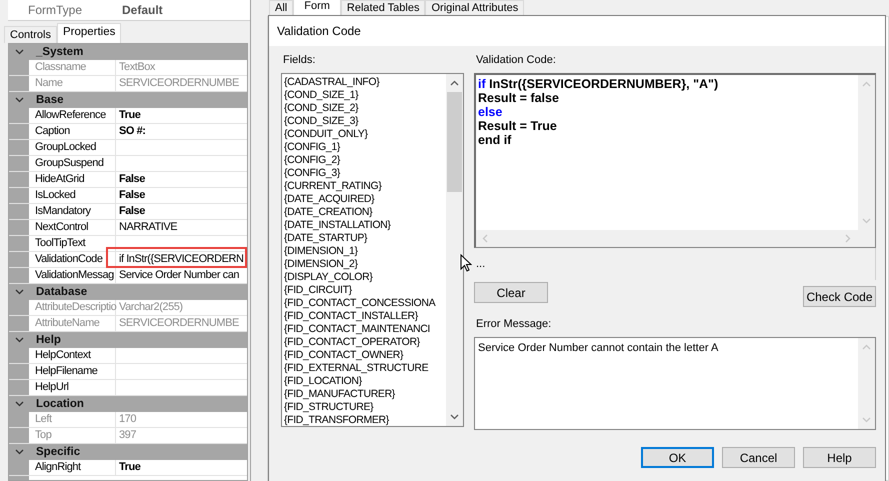  I want to click on pointer-icon, so click(466, 263).